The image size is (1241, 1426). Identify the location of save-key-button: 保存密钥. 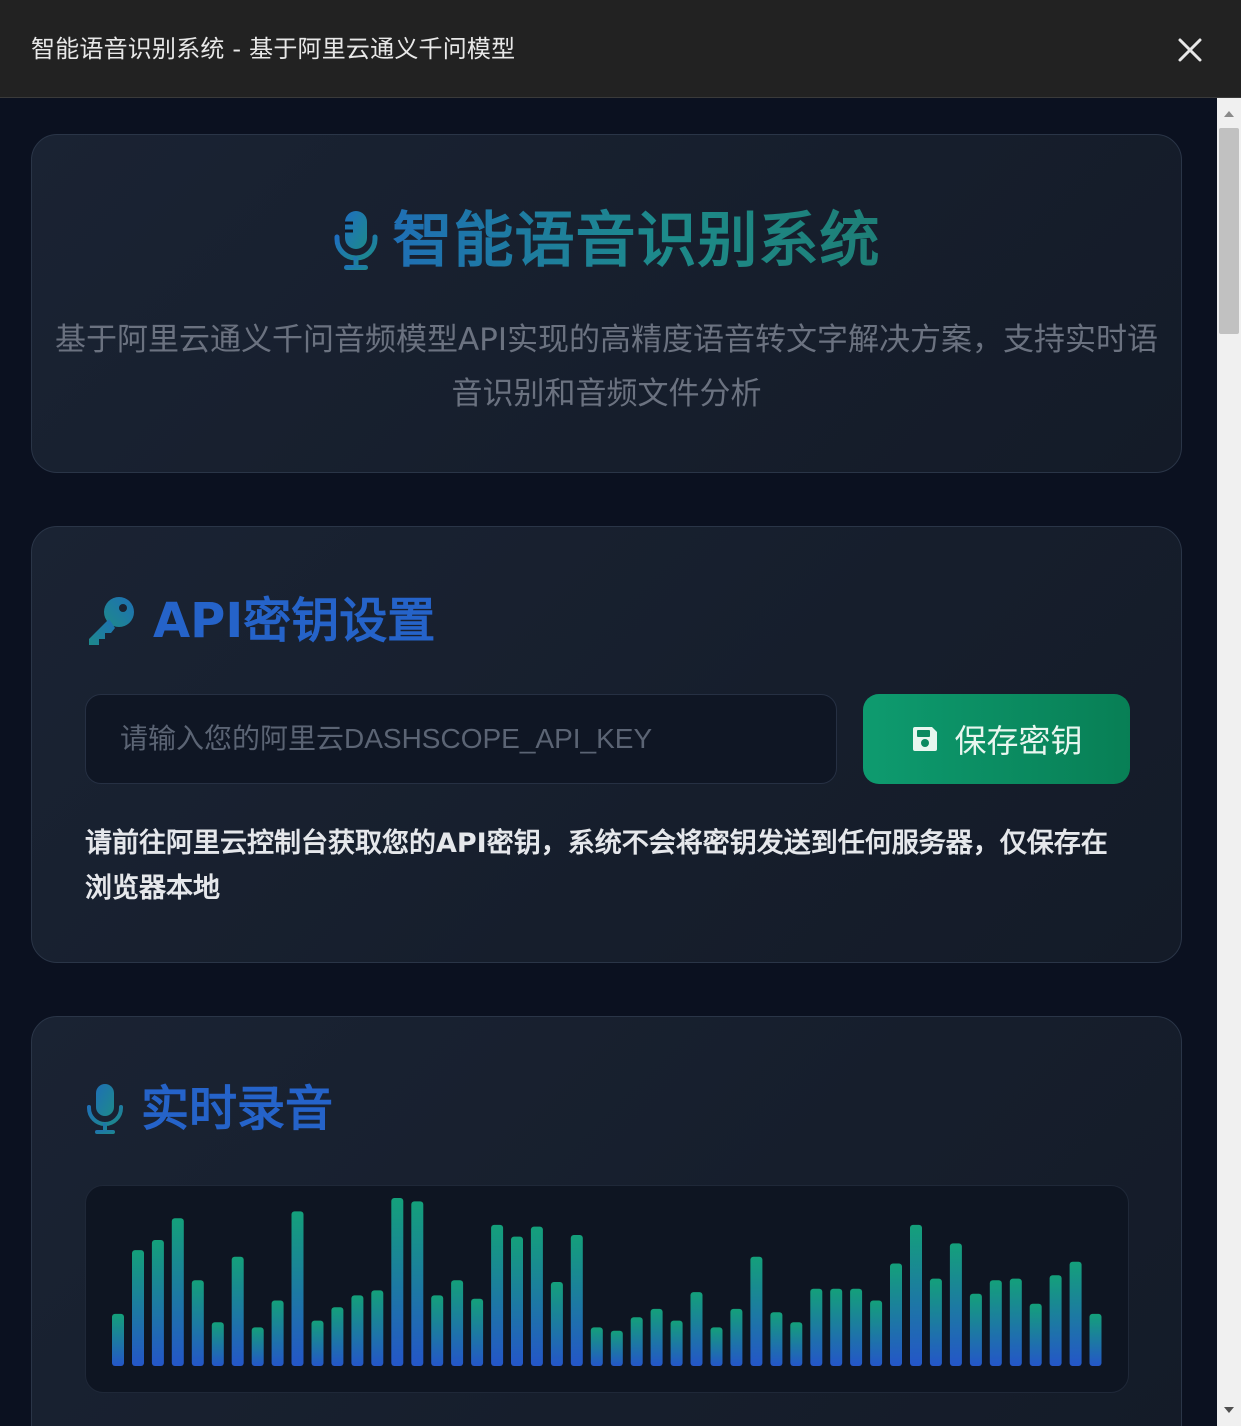
(996, 739).